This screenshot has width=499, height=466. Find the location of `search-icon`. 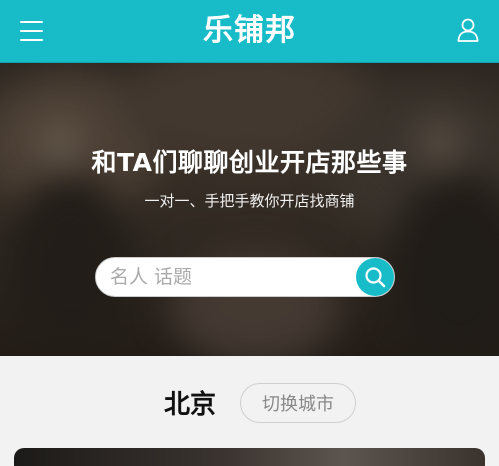

search-icon is located at coordinates (375, 277).